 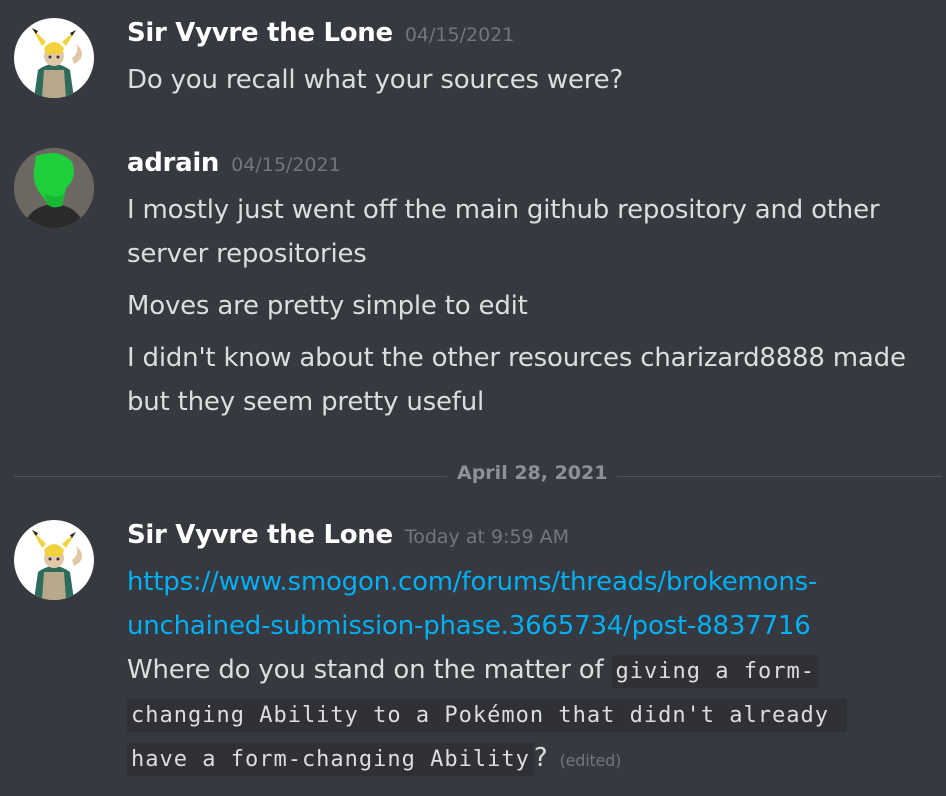 I want to click on message-text: have a form-changing Ability? (edited), so click(x=534, y=759).